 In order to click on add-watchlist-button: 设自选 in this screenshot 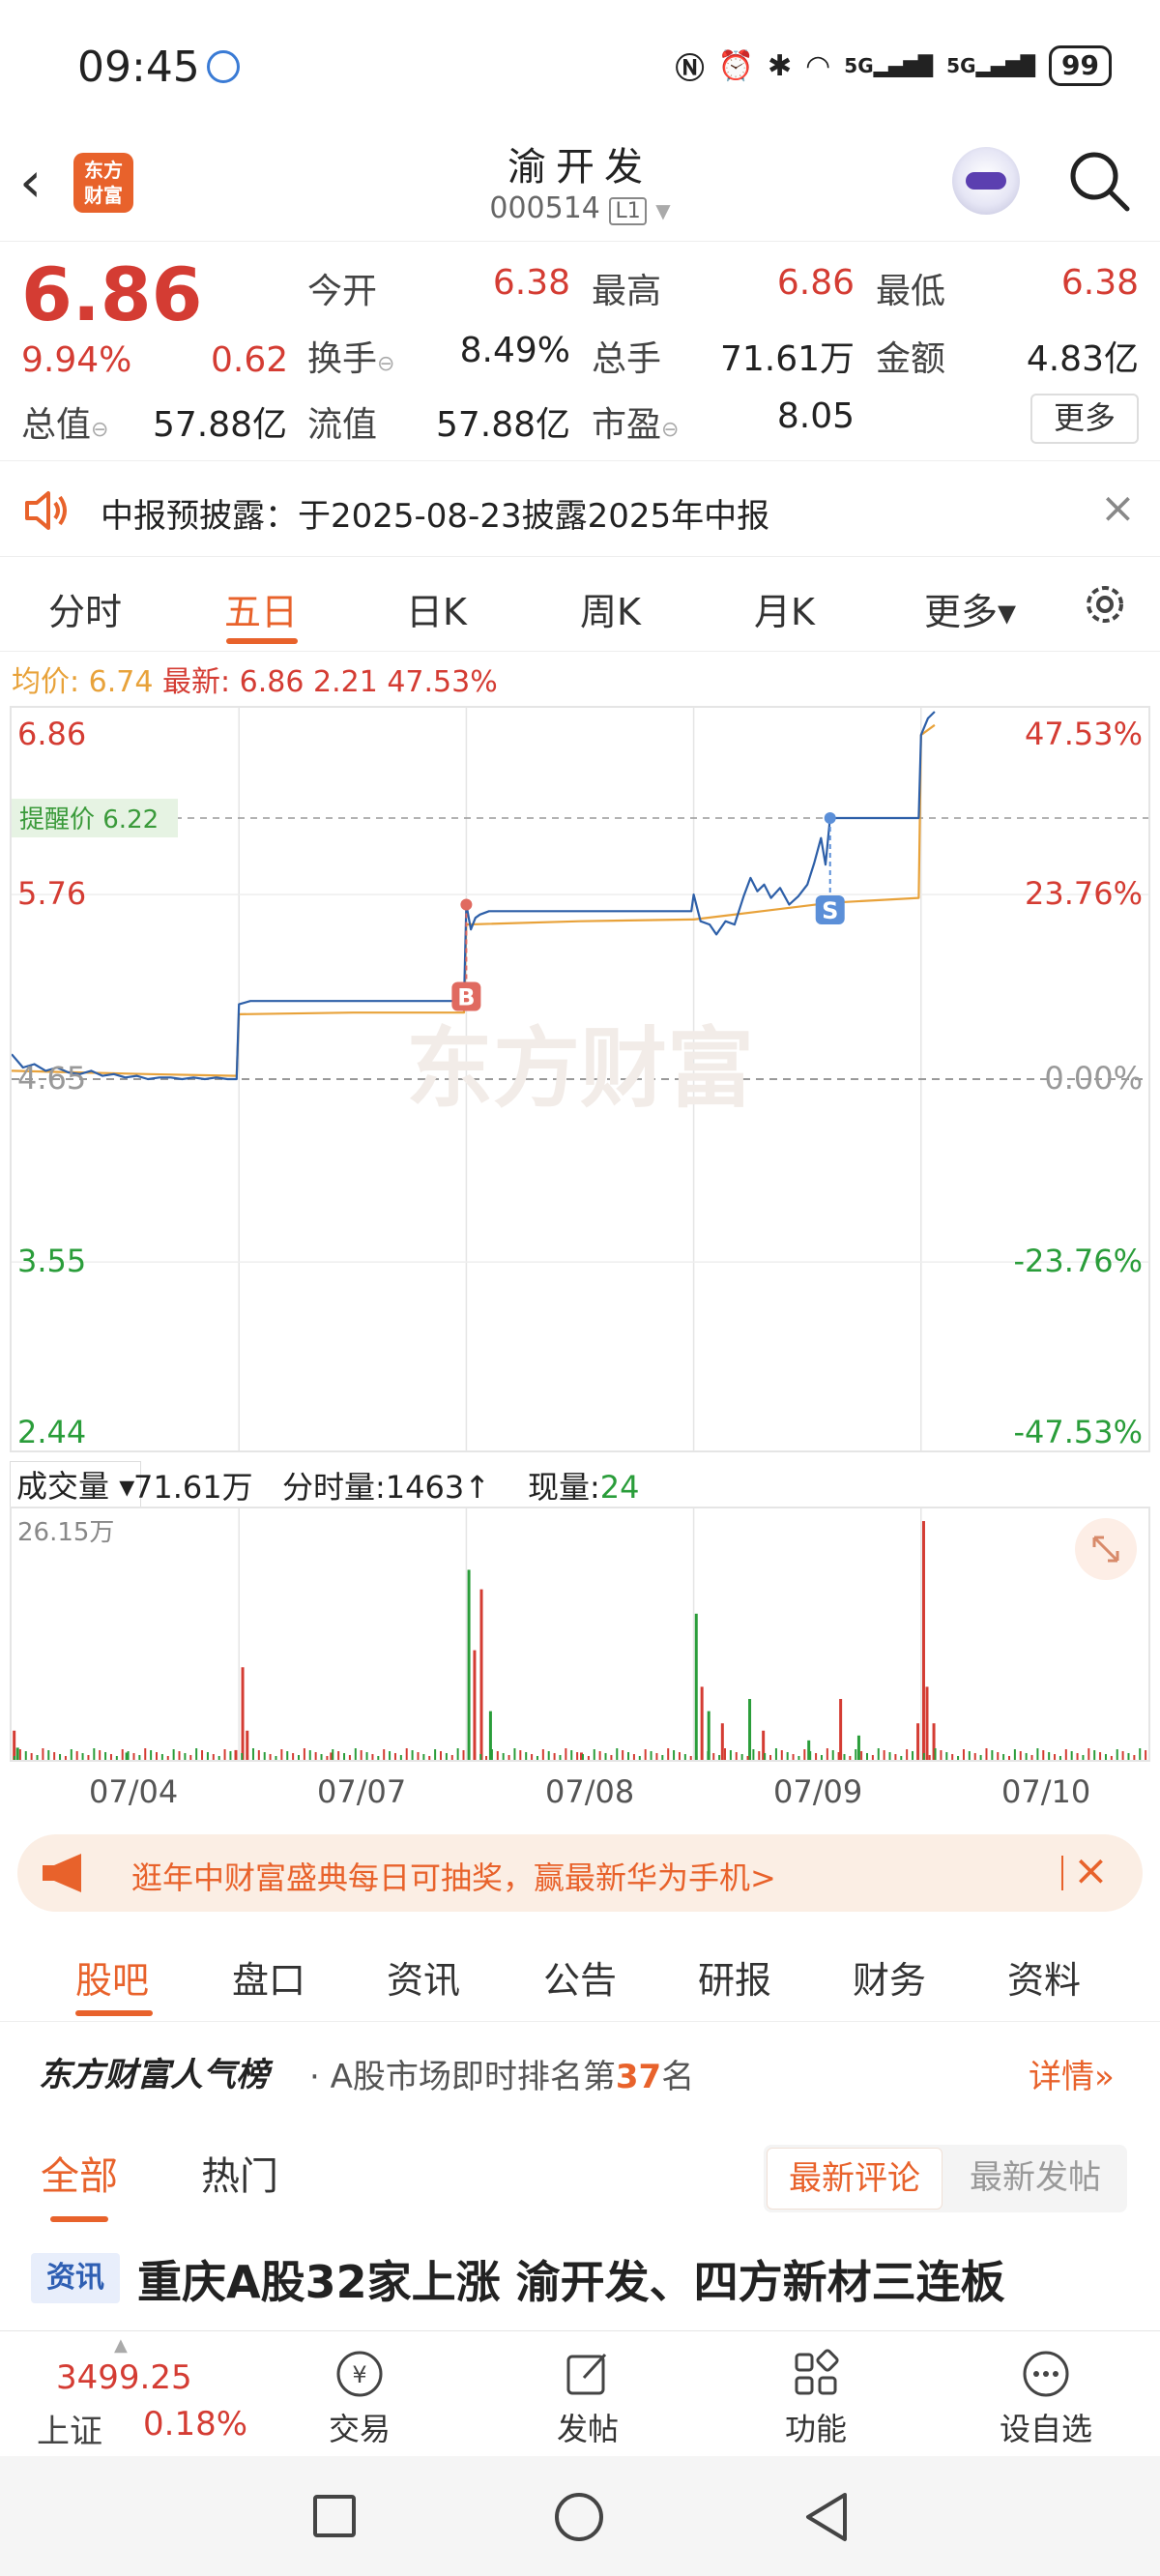, I will do `click(1046, 2398)`.